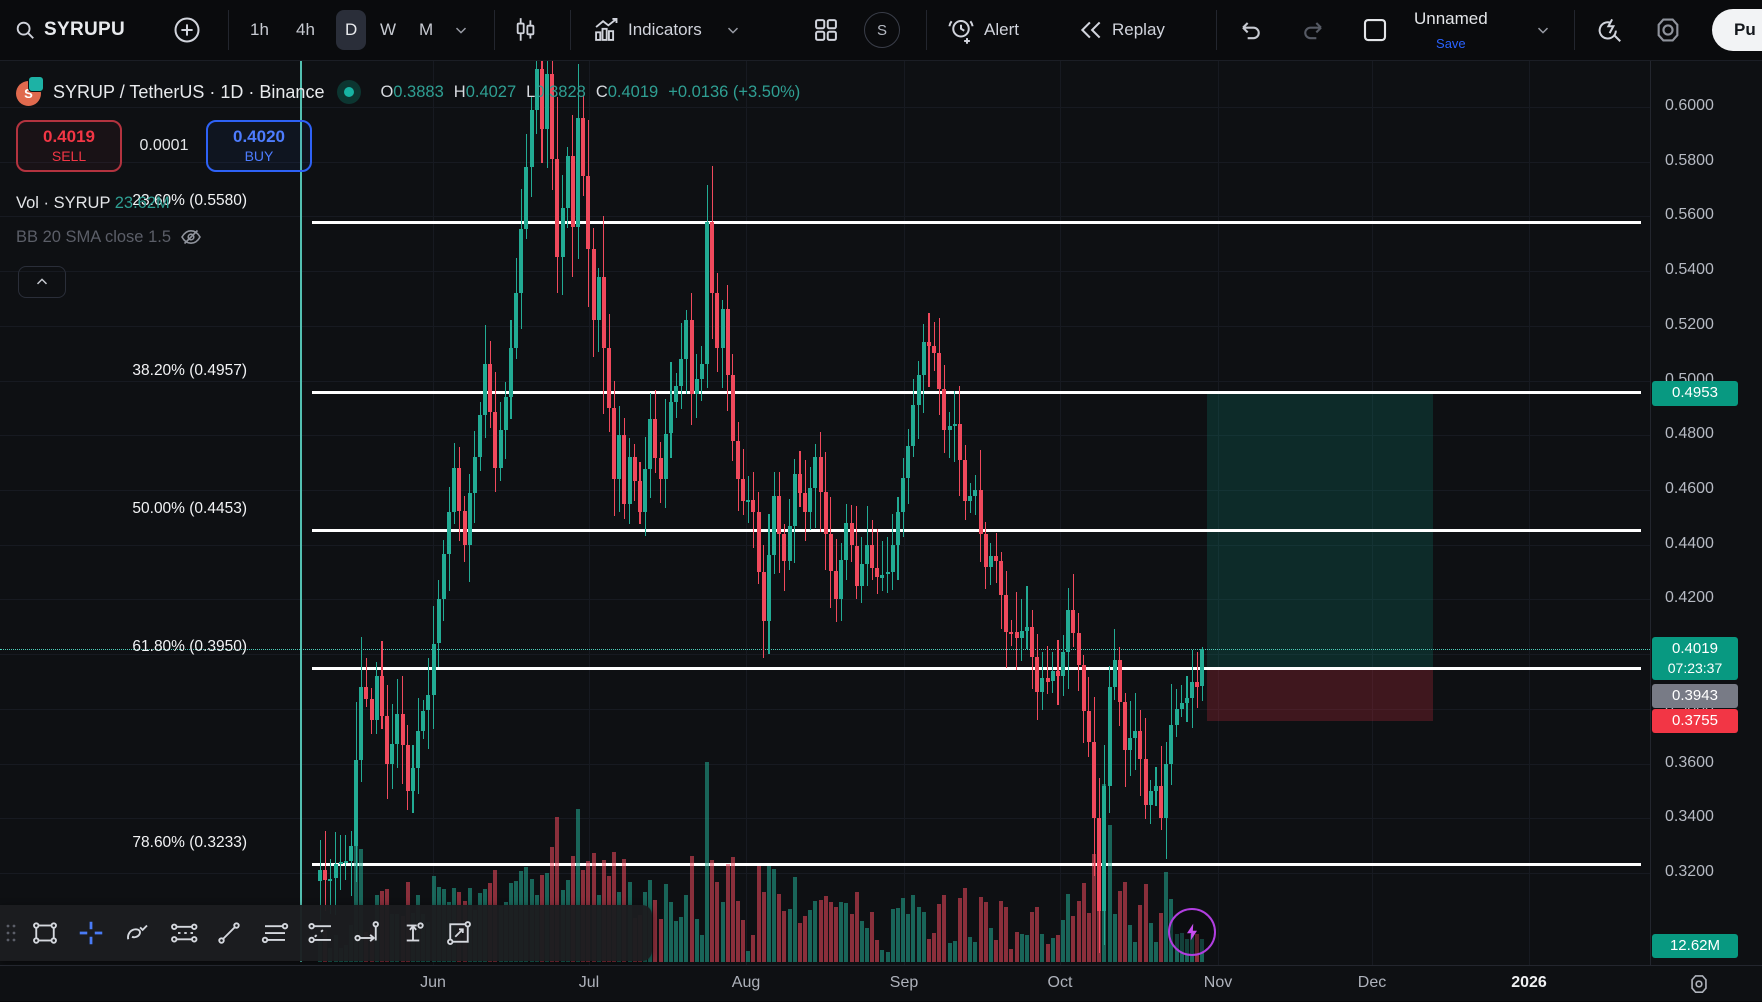 This screenshot has width=1762, height=1002. What do you see at coordinates (881, 983) in the screenshot?
I see `time-axis: Jun Jul Aug Sep Oct Nov Dec 2026` at bounding box center [881, 983].